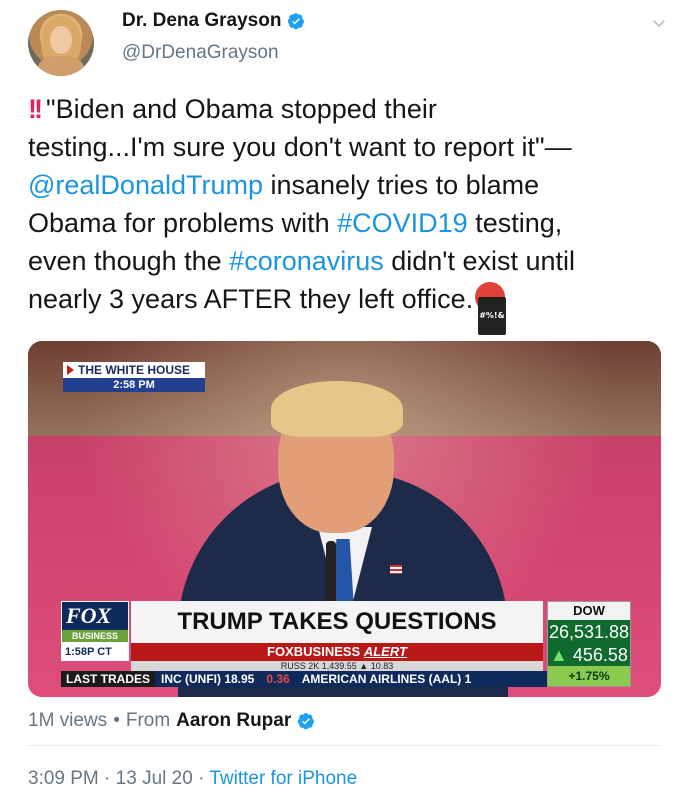 The height and width of the screenshot is (800, 689). What do you see at coordinates (241, 109) in the screenshot?
I see `tweet-quote-start: "Biden and Obama stopped their` at bounding box center [241, 109].